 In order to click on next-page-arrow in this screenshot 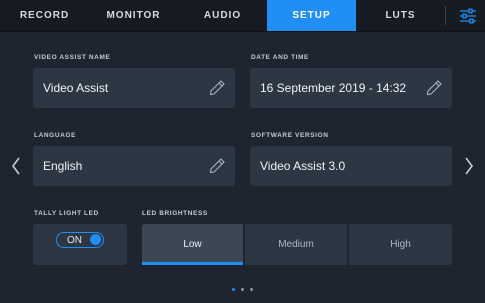, I will do `click(469, 166)`.